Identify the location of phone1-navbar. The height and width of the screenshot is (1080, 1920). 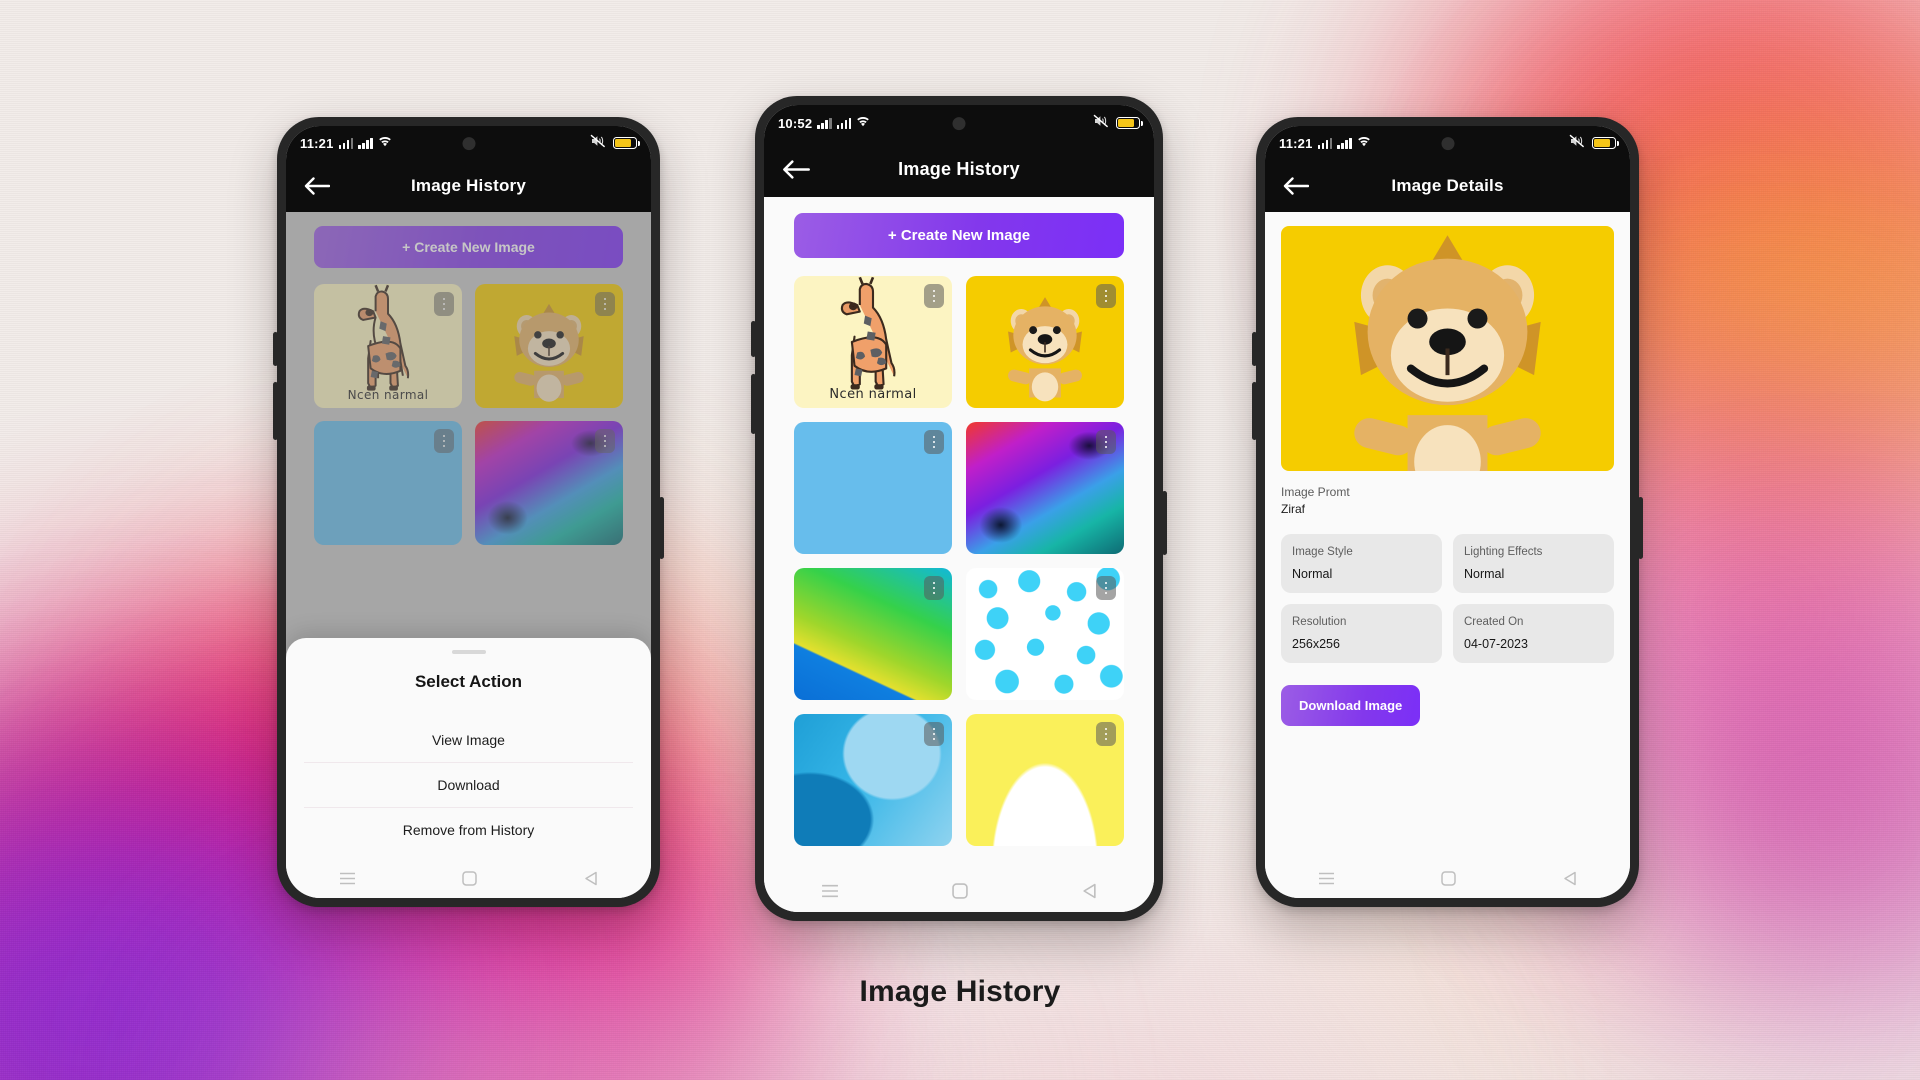
(468, 878).